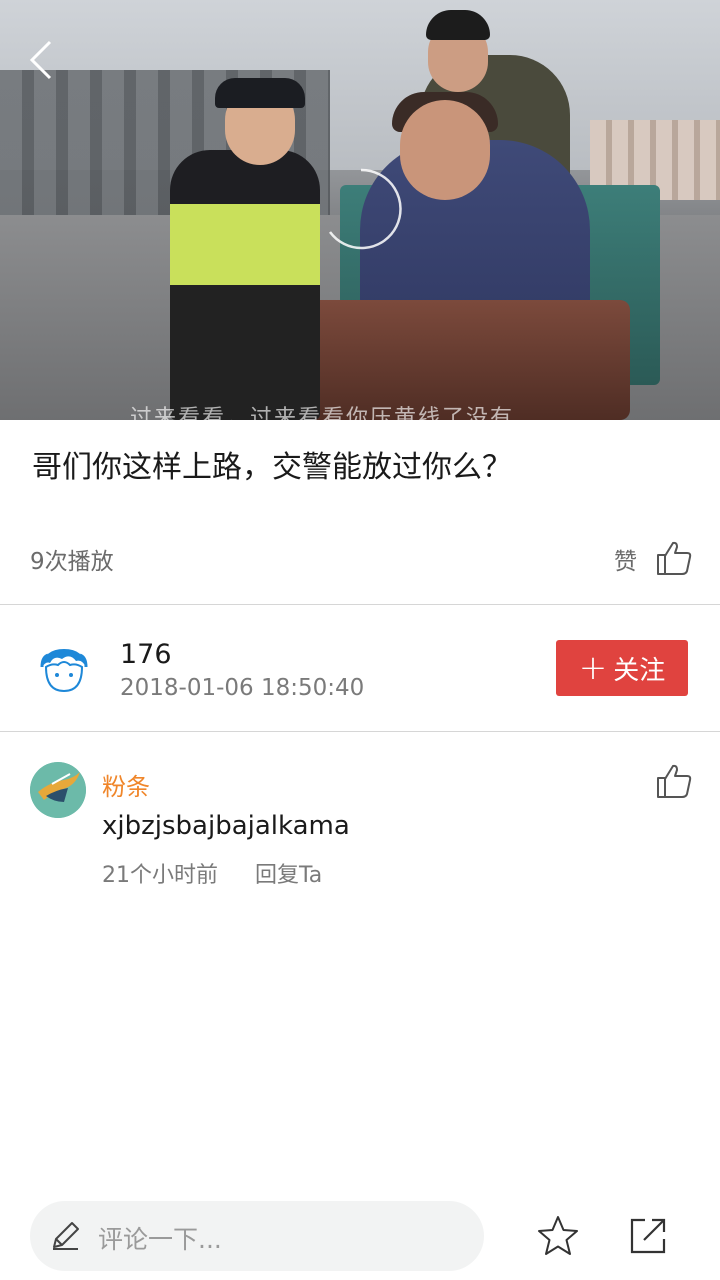 Image resolution: width=720 pixels, height=1280 pixels. I want to click on avatar, so click(64, 670).